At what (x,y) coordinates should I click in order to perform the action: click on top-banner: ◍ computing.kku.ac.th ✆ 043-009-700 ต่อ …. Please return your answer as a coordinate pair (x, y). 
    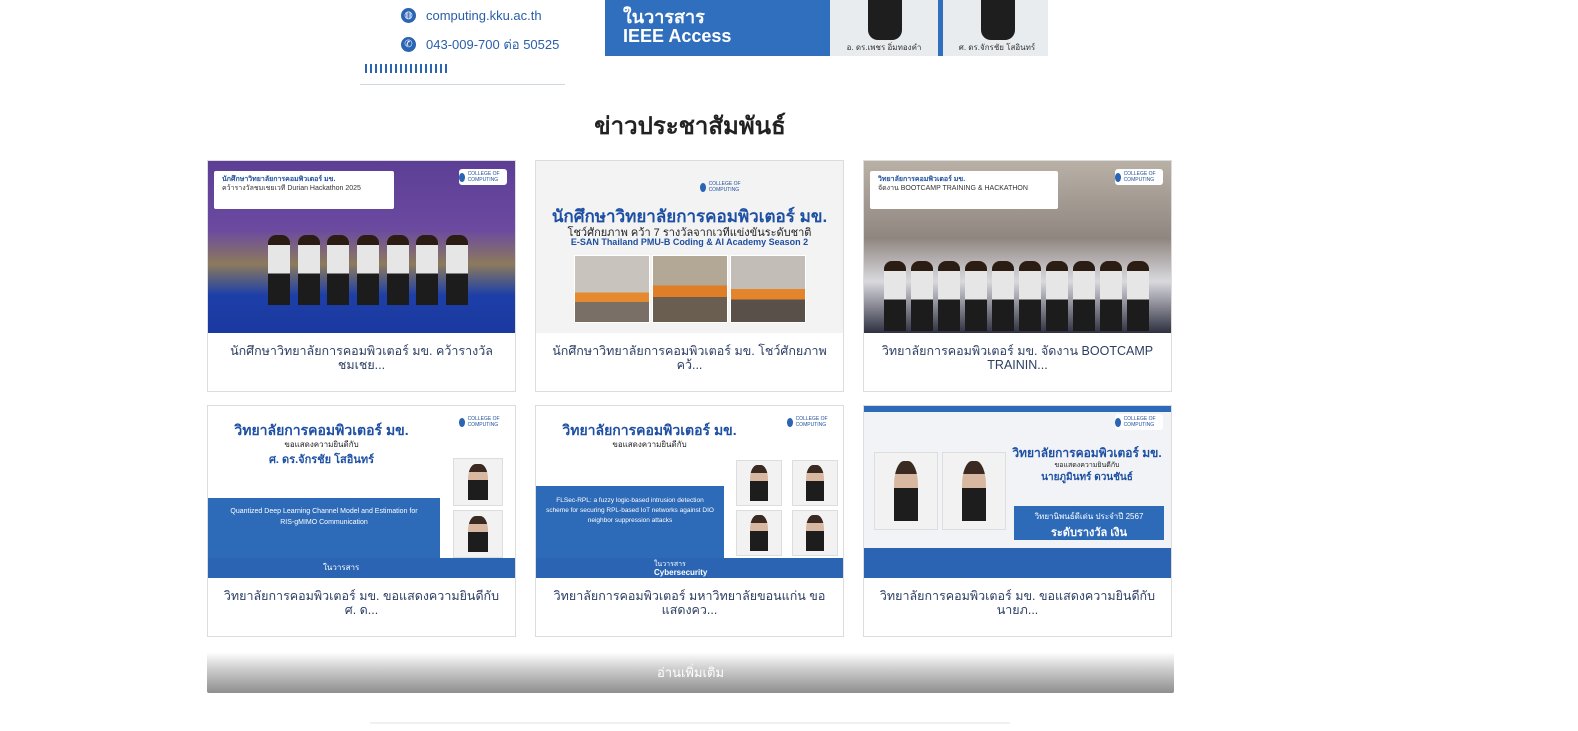
    Looking at the image, I should click on (690, 28).